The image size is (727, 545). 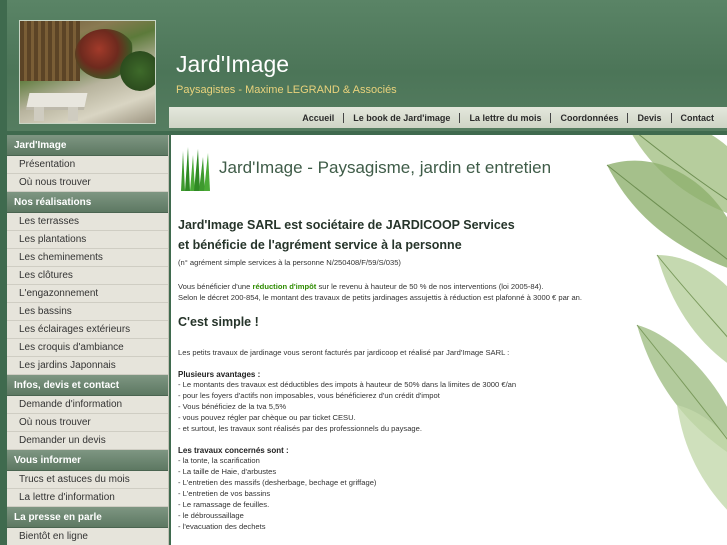 I want to click on sidebar-item-ou-nous-trouver: Où nous trouver, so click(x=87, y=183).